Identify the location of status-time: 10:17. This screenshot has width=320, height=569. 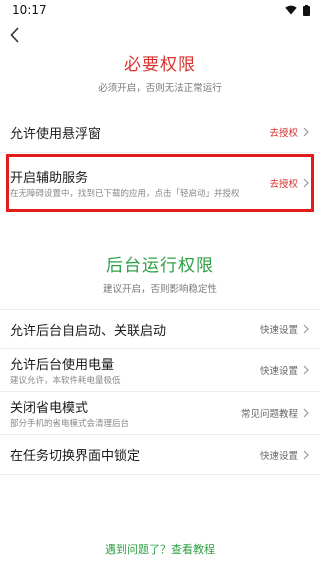
(29, 10).